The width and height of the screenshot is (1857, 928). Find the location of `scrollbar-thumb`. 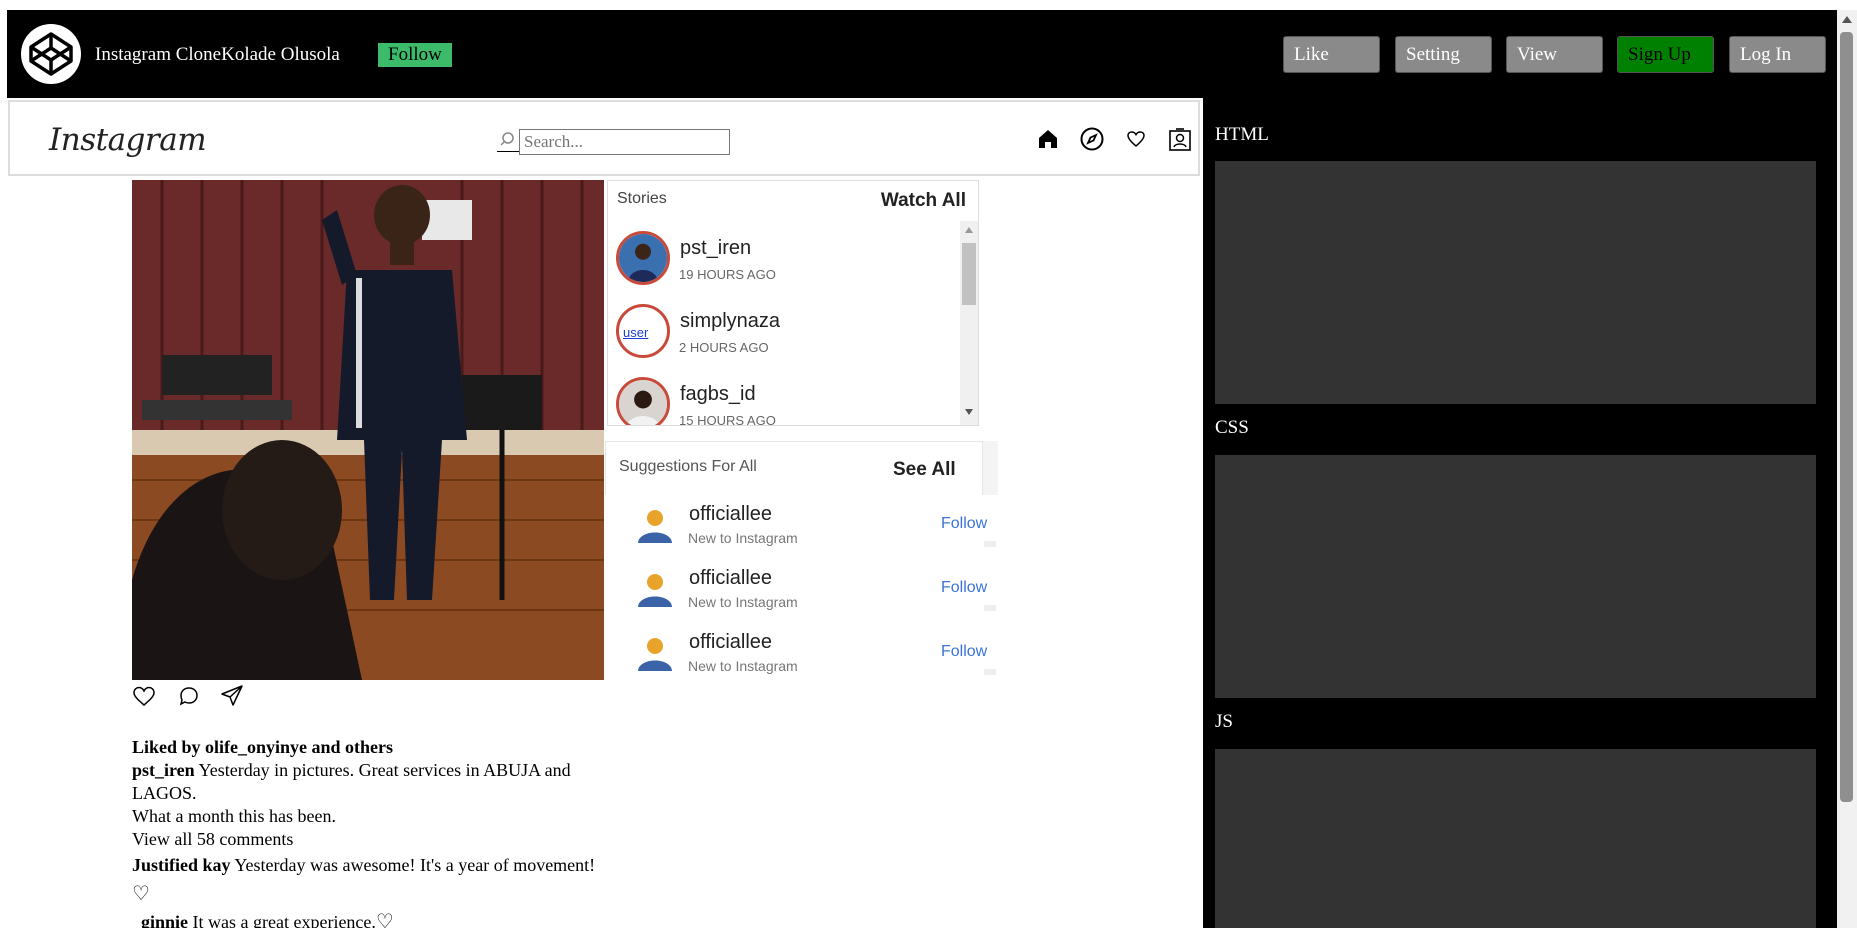

scrollbar-thumb is located at coordinates (969, 274).